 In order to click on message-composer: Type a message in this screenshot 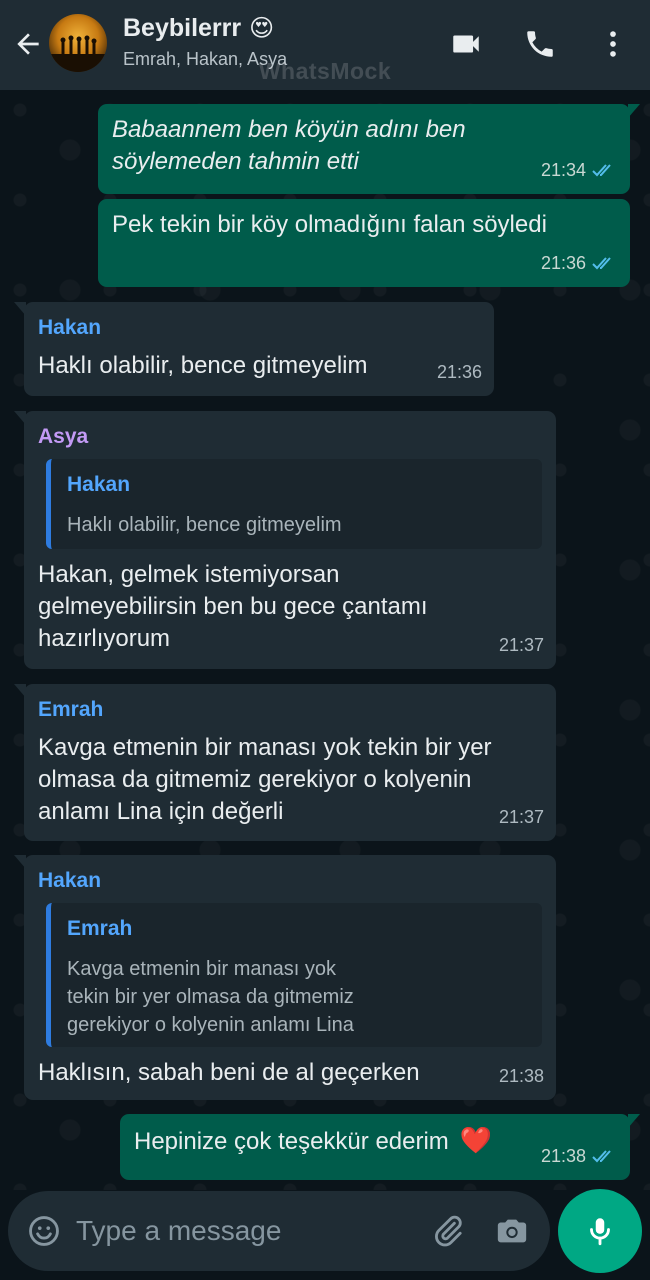, I will do `click(279, 1231)`.